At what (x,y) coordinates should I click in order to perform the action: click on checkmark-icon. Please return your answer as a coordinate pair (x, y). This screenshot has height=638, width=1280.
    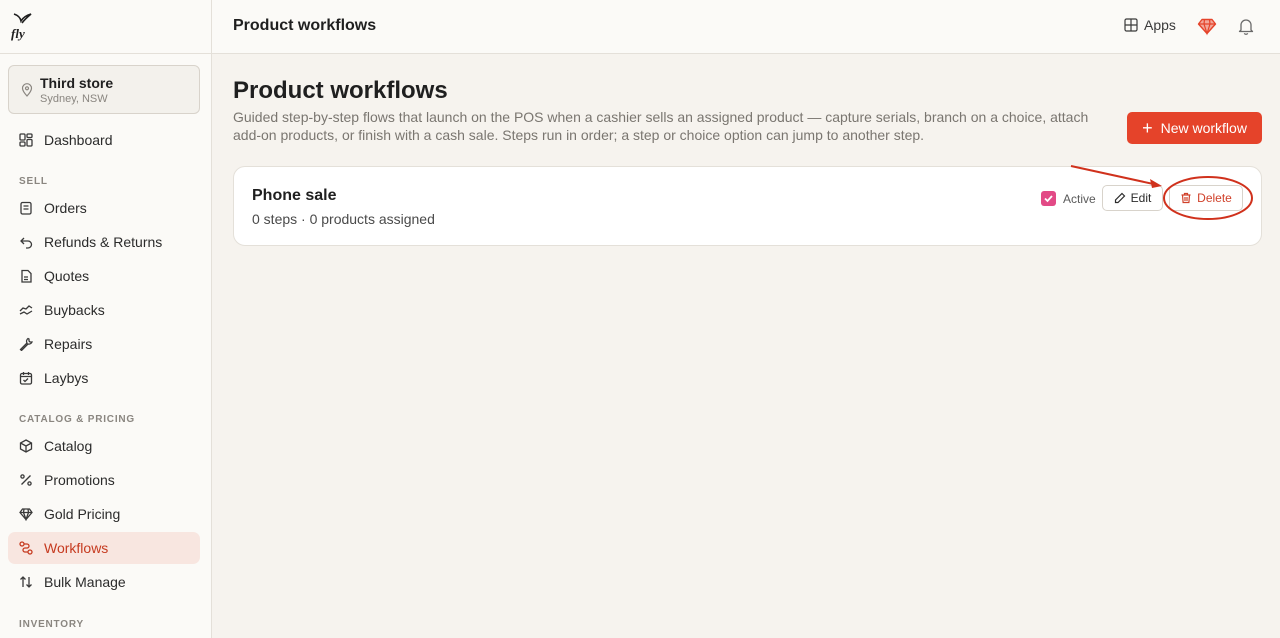
    Looking at the image, I should click on (1048, 199).